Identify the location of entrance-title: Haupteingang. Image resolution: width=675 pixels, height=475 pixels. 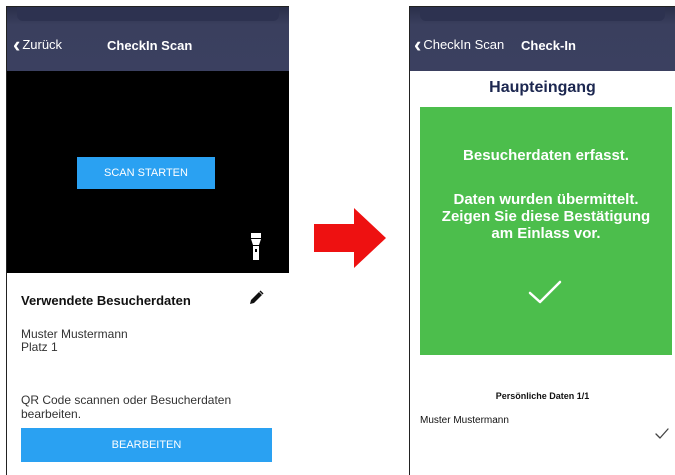
(542, 87).